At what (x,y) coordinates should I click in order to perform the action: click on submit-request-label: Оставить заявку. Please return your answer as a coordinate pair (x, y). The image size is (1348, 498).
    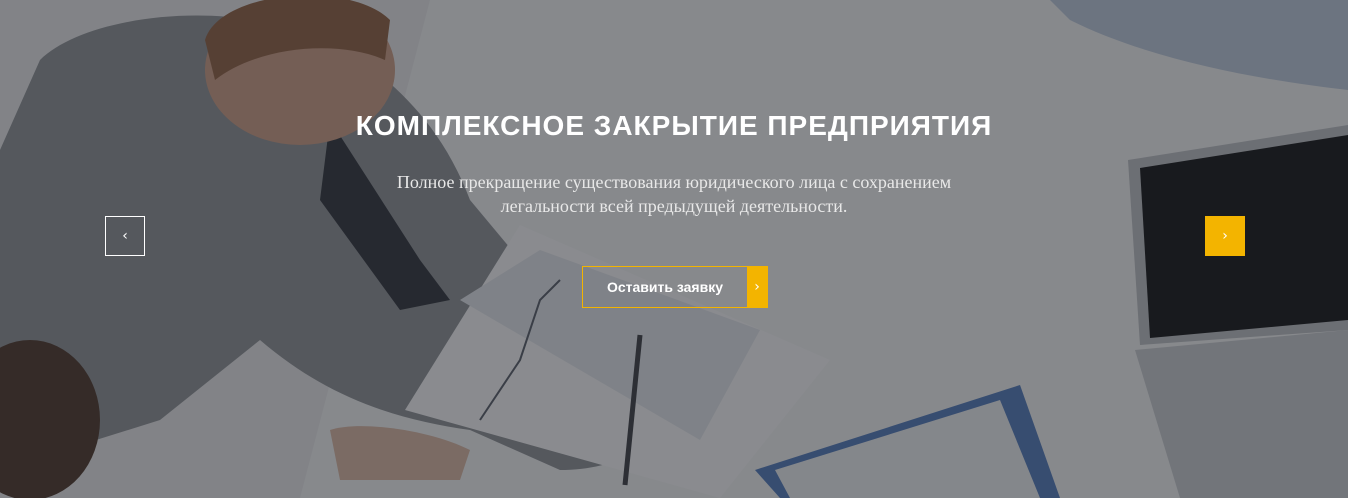
    Looking at the image, I should click on (664, 287).